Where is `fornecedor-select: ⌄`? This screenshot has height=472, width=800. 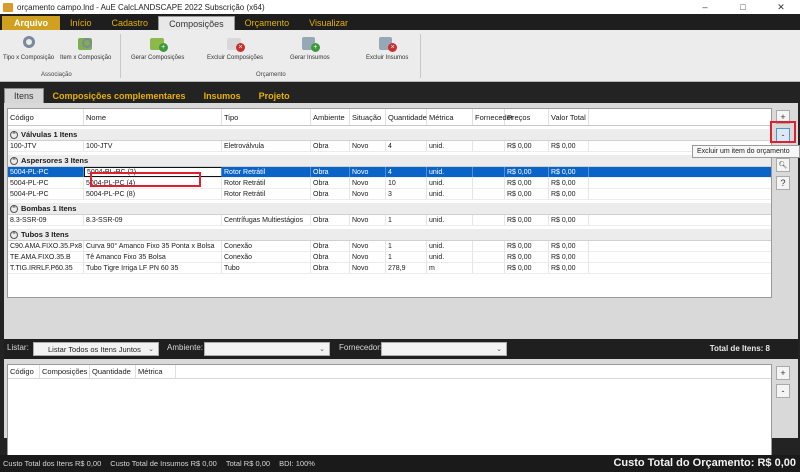 fornecedor-select: ⌄ is located at coordinates (444, 349).